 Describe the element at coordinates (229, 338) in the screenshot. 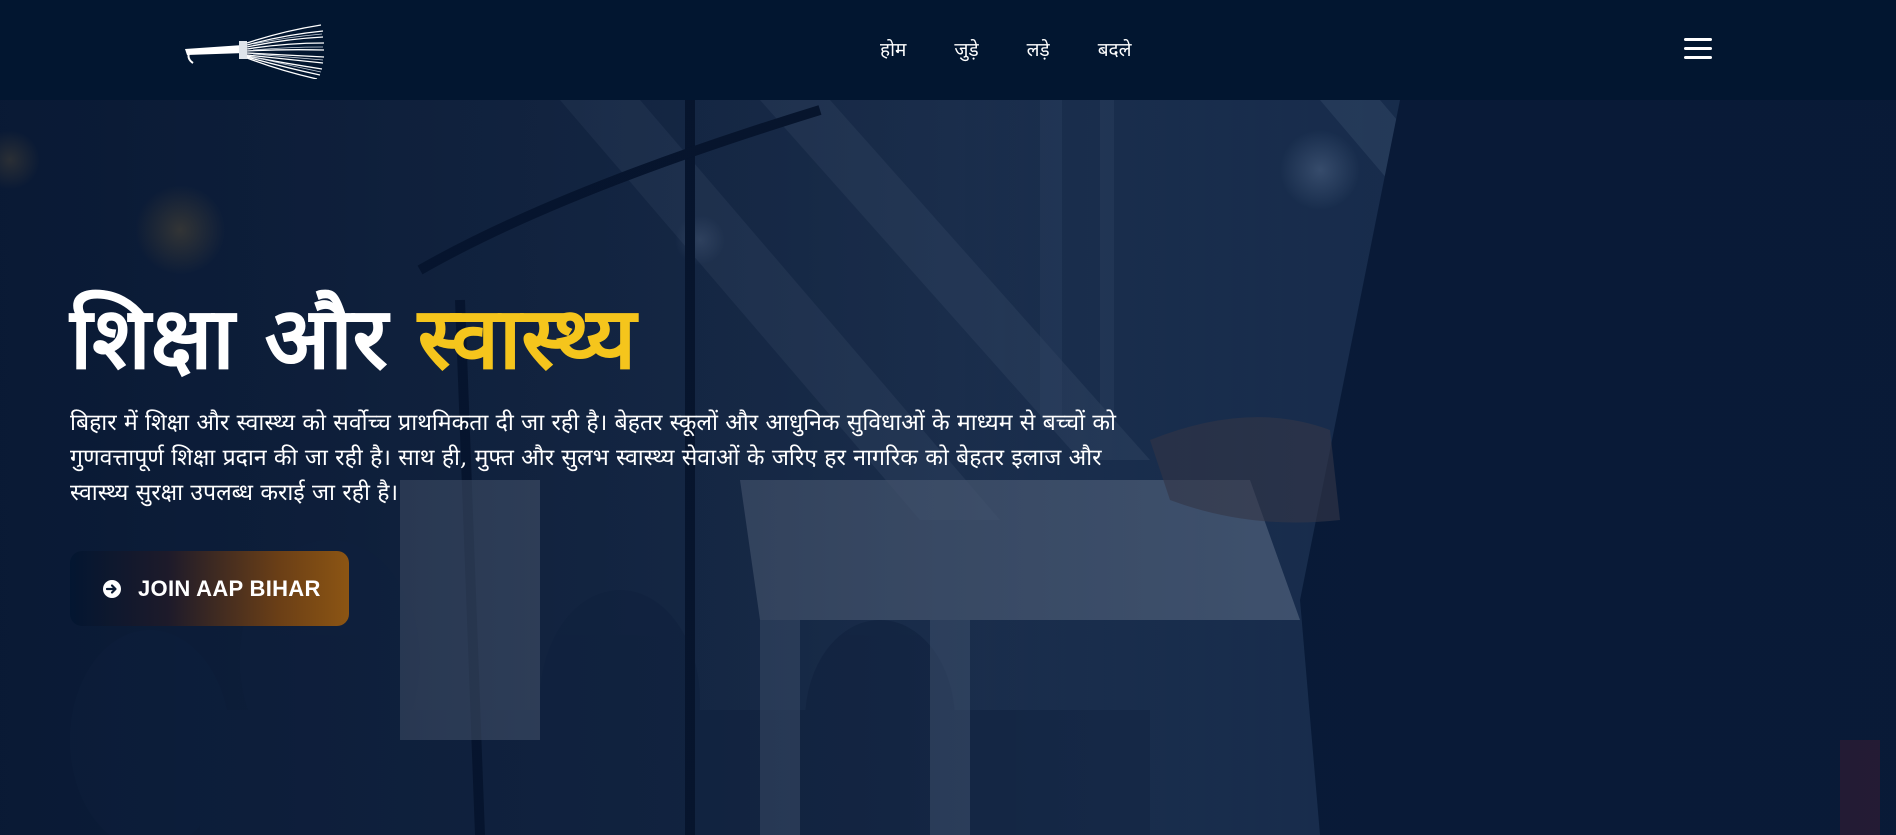

I see `hero-title-text: शिक्षा और` at that location.